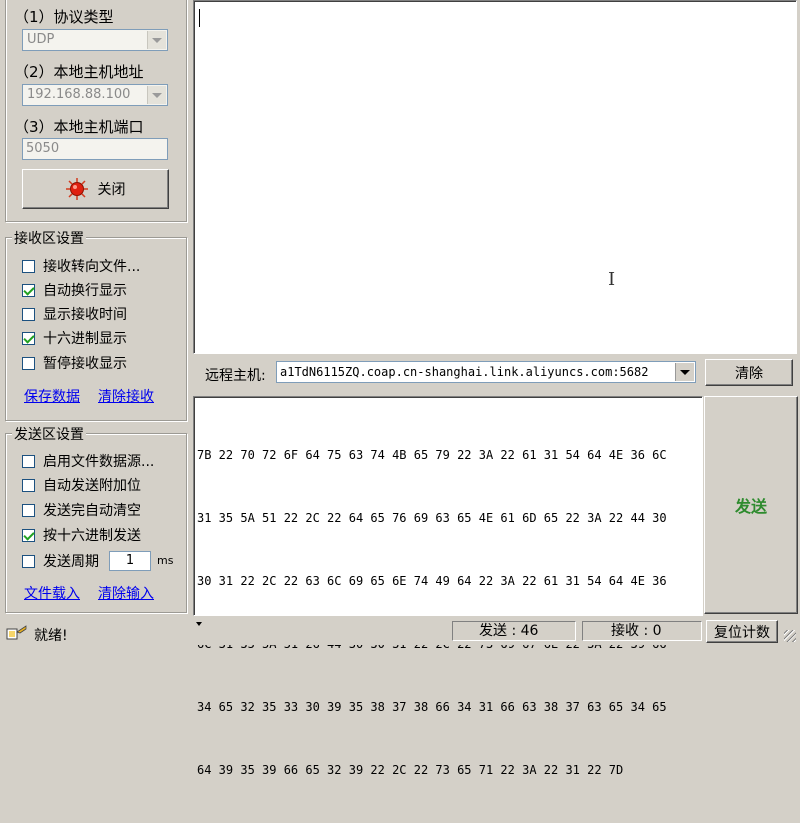  Describe the element at coordinates (76, 189) in the screenshot. I see `record-icon` at that location.